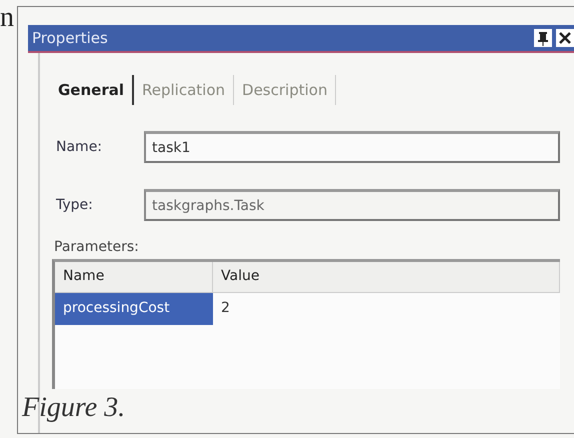  Describe the element at coordinates (79, 147) in the screenshot. I see `field-label: Name:` at that location.